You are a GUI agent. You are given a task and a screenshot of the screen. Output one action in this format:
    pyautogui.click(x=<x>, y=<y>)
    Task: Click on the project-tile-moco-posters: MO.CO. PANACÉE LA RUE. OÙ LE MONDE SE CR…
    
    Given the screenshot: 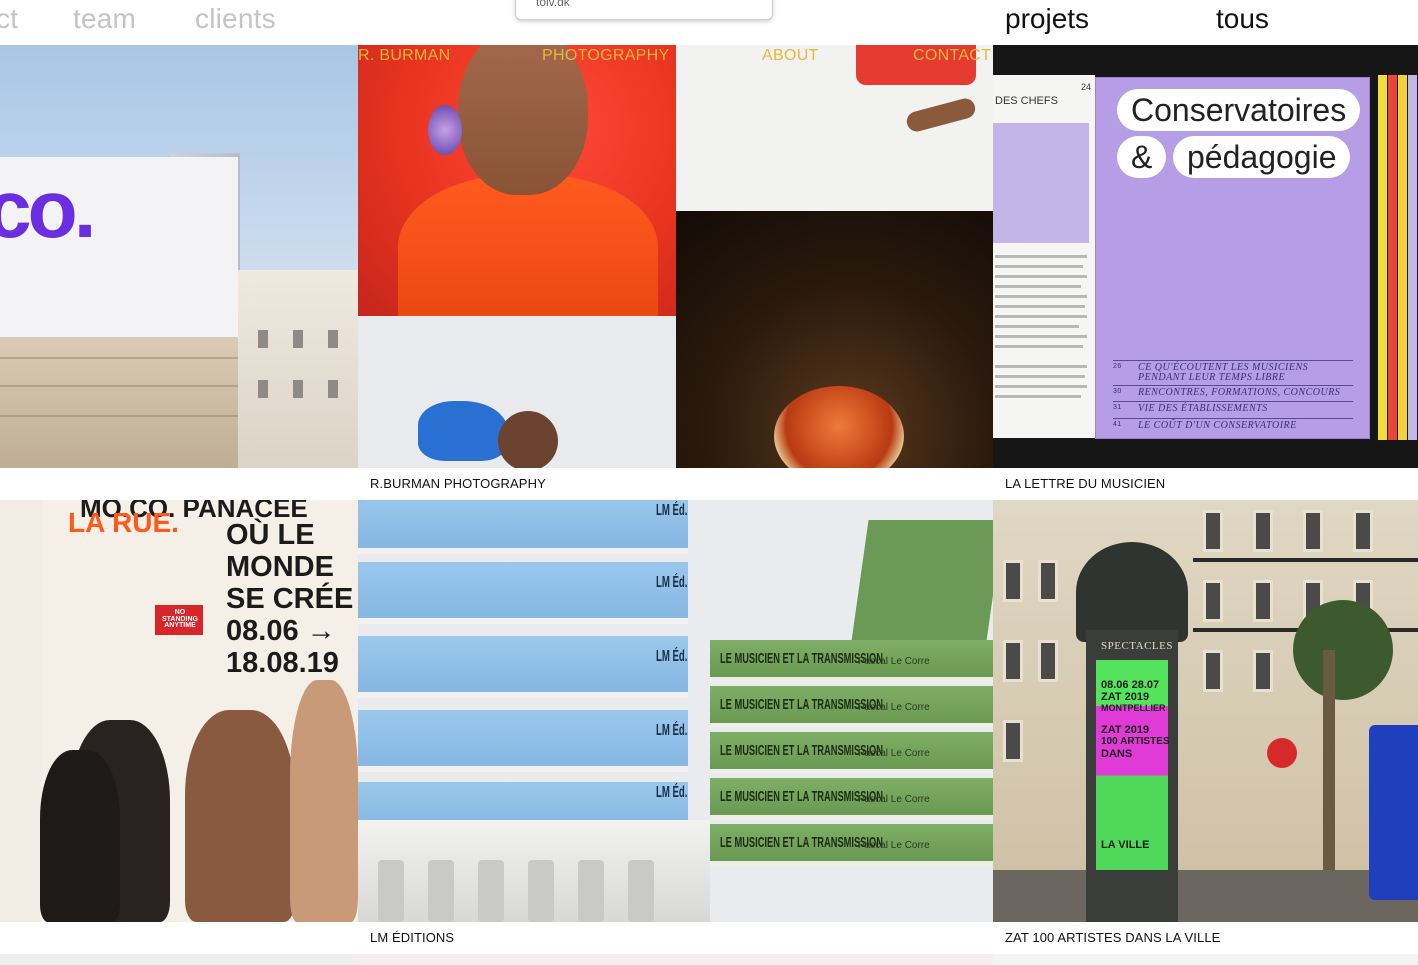 What is the action you would take?
    pyautogui.click(x=179, y=711)
    